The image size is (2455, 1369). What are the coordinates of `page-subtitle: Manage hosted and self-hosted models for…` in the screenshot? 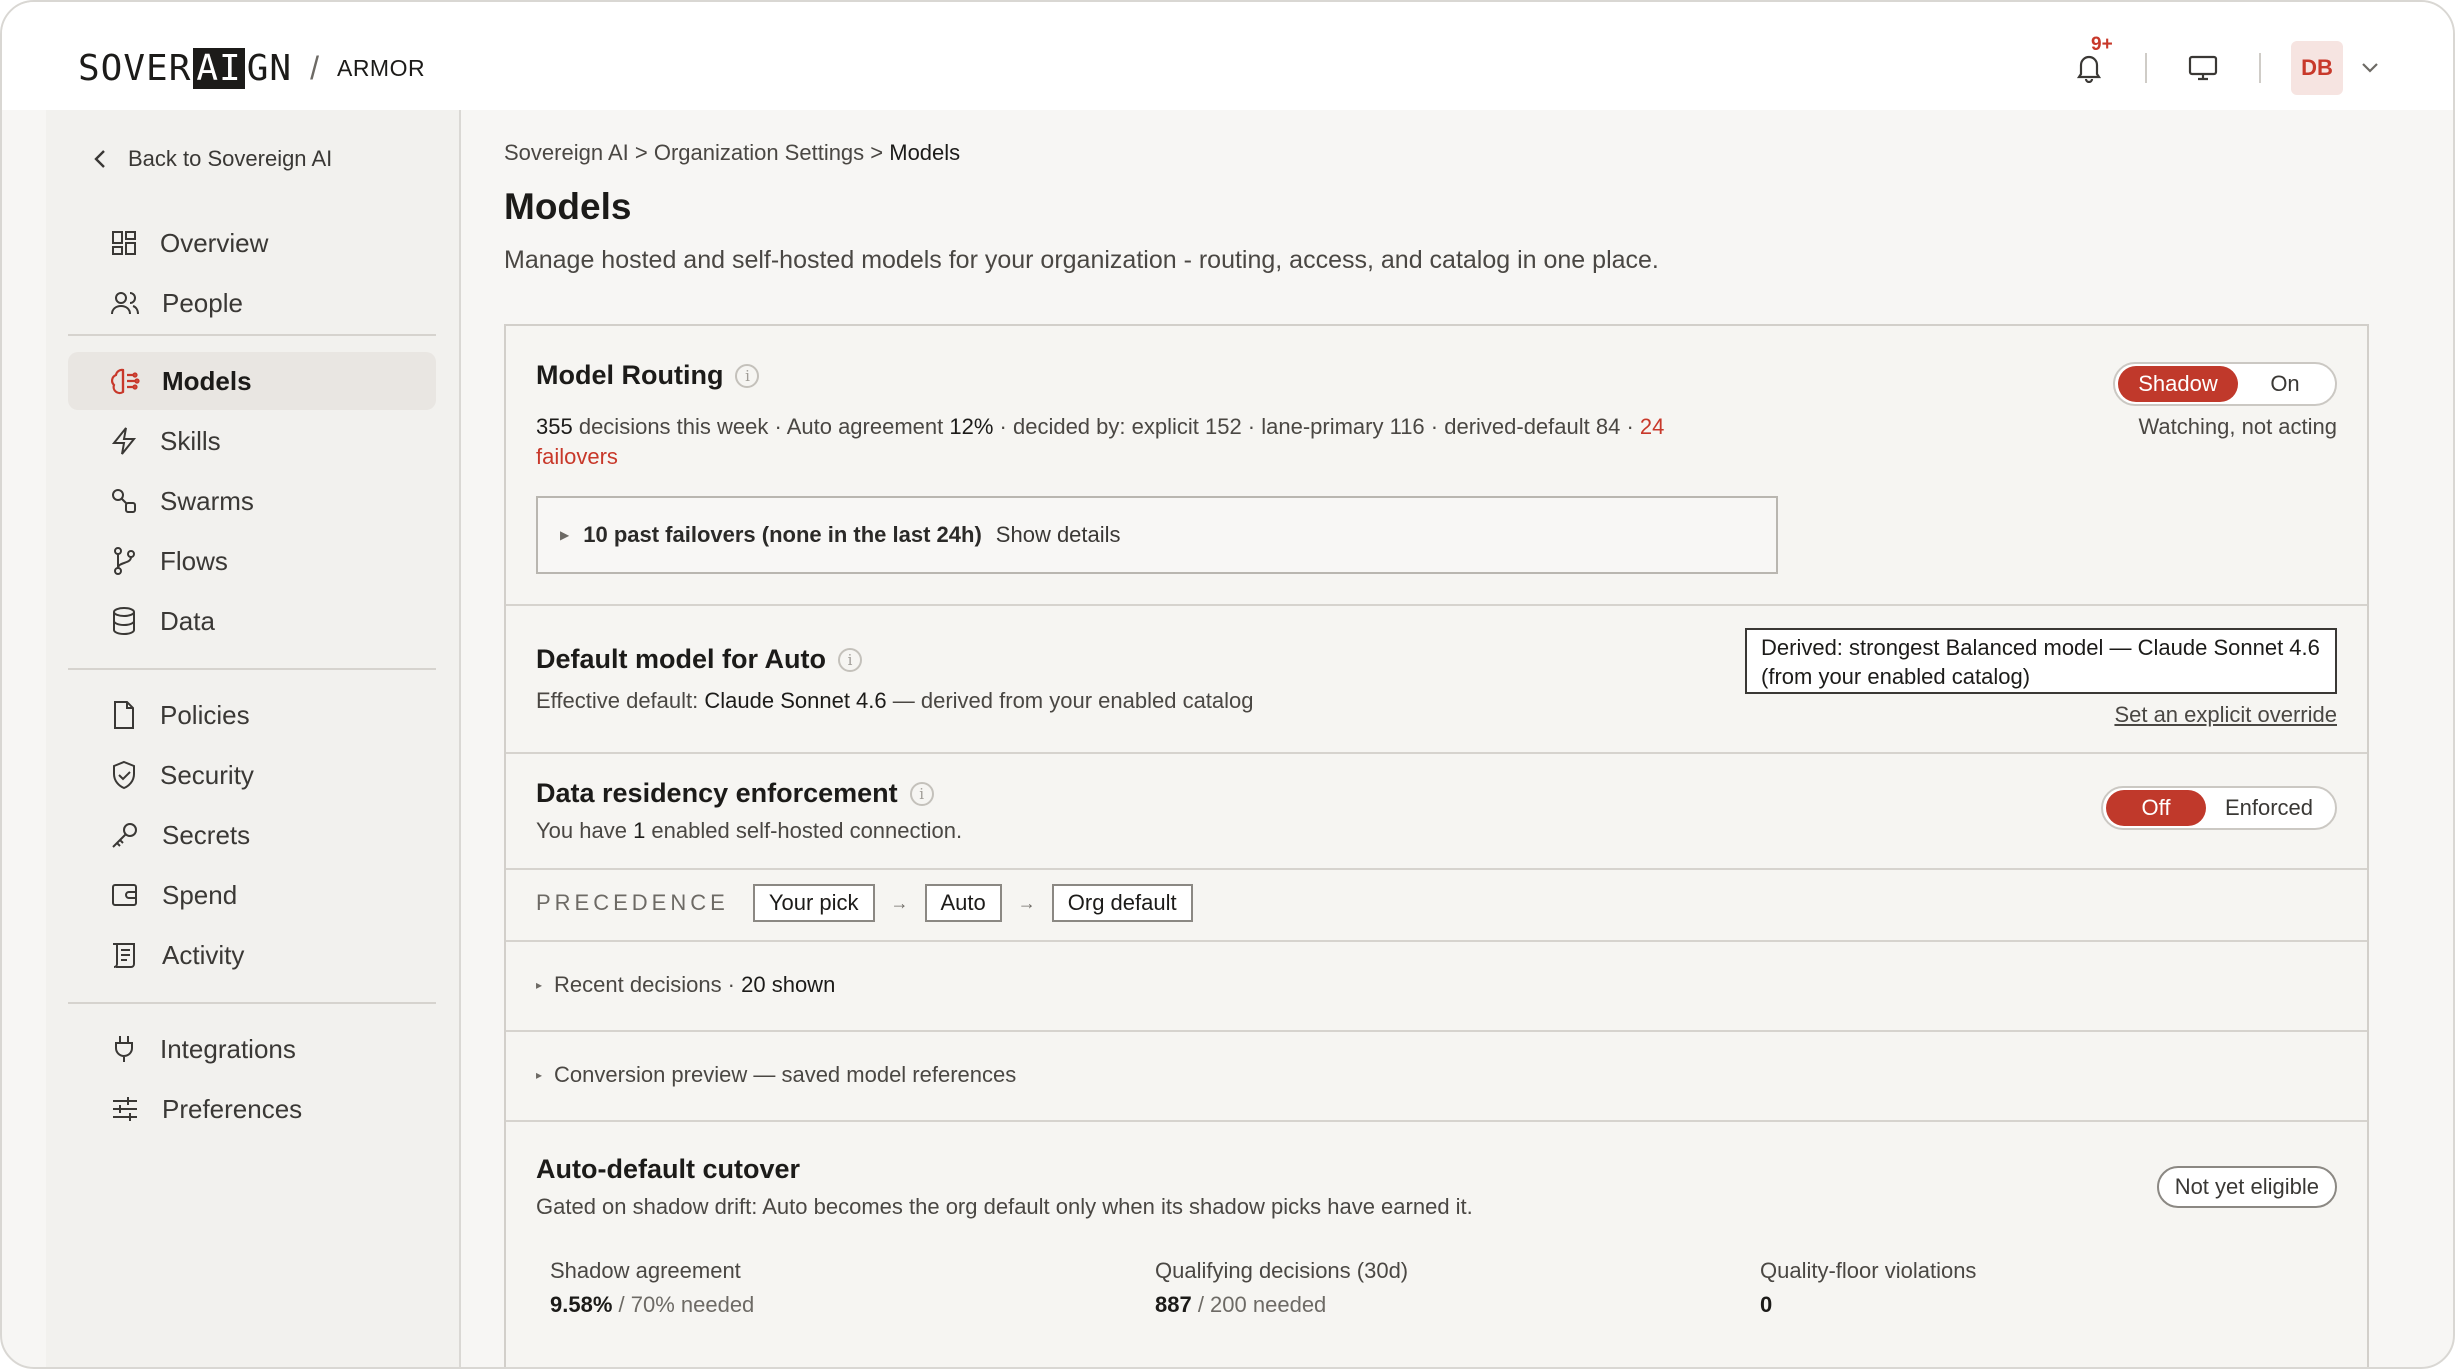 It's located at (1081, 260).